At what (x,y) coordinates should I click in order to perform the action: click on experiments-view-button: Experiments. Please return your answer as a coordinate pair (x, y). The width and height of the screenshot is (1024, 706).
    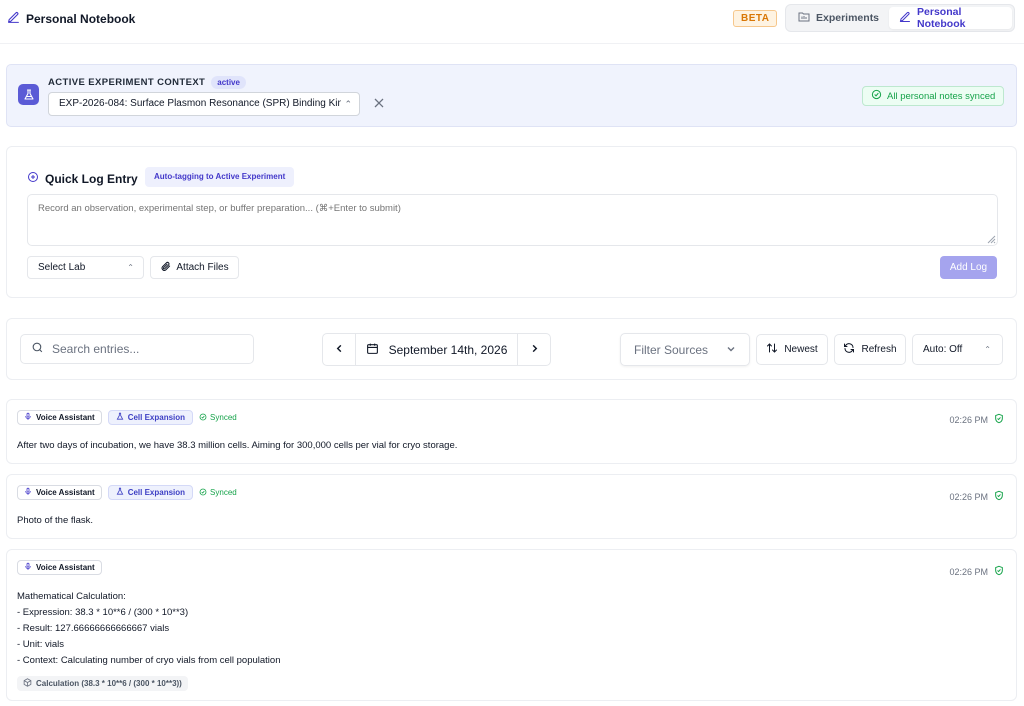
    Looking at the image, I should click on (838, 18).